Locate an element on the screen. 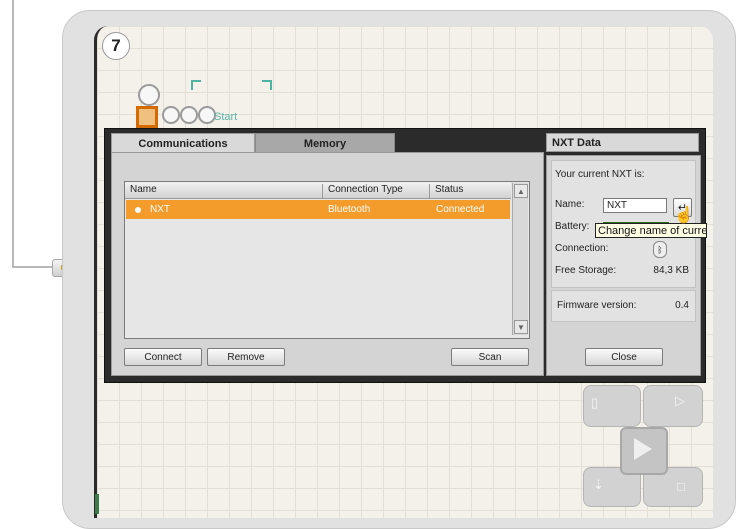  tab-memory: Memory is located at coordinates (325, 143).